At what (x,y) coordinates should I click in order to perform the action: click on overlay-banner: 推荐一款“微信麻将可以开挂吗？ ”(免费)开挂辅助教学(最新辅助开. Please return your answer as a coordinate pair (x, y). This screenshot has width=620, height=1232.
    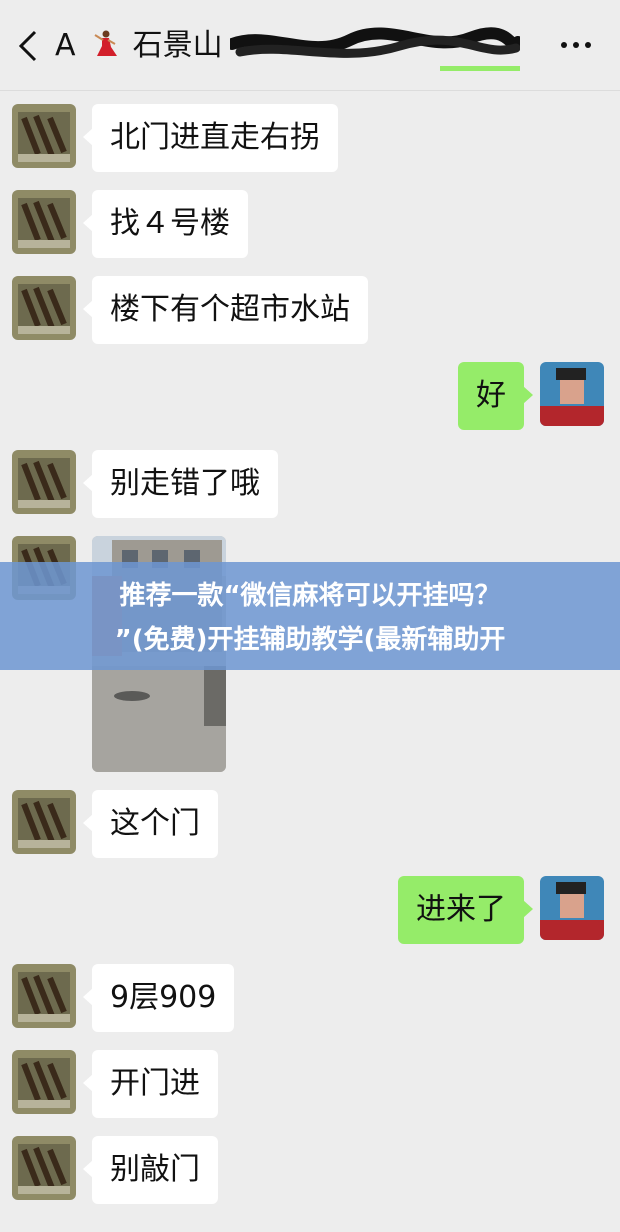
    Looking at the image, I should click on (310, 616).